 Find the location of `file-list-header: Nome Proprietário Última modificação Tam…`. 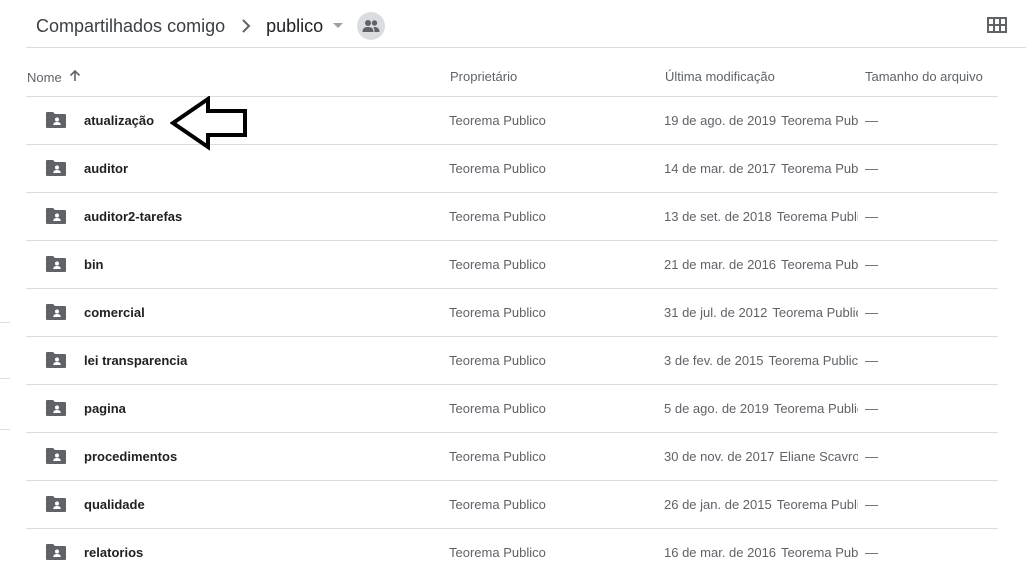

file-list-header: Nome Proprietário Última modificação Tam… is located at coordinates (512, 72).